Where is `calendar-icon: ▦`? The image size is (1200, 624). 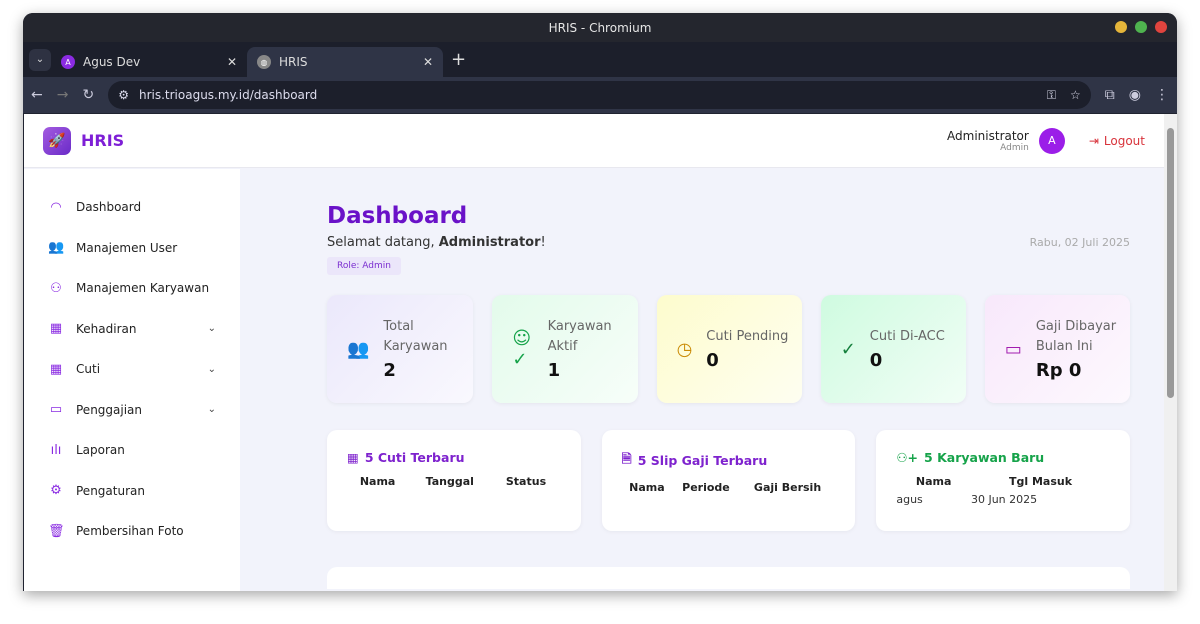
calendar-icon: ▦ is located at coordinates (353, 457).